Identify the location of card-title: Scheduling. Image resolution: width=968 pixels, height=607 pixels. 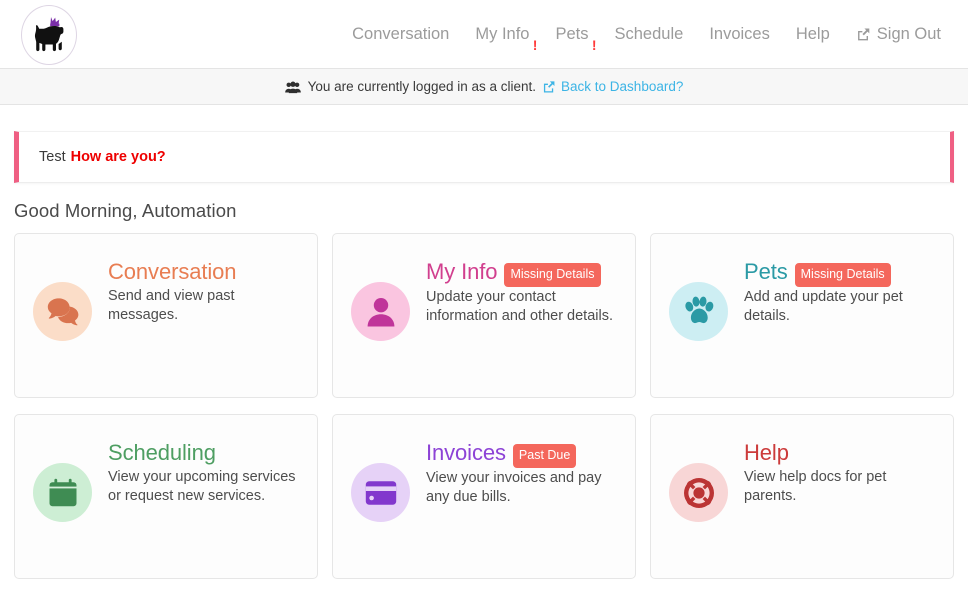
(162, 452).